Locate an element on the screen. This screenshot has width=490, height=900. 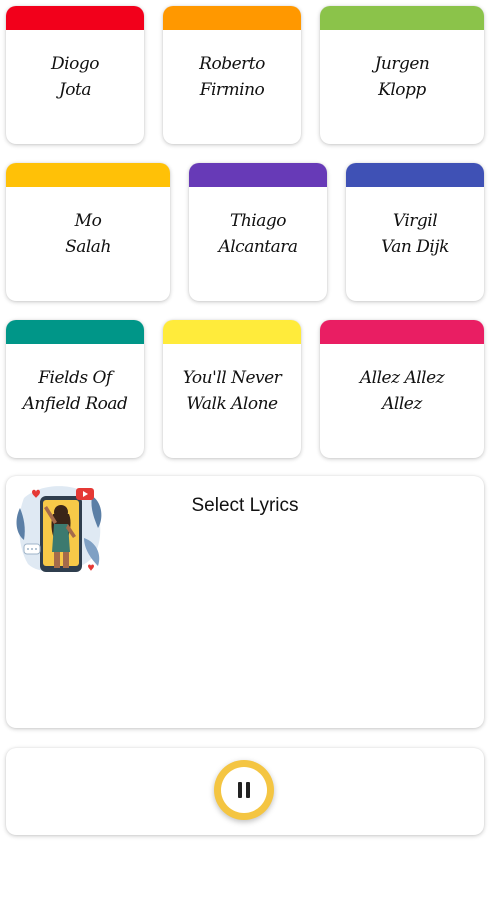
lyrics-title: Select Lyrics is located at coordinates (245, 505).